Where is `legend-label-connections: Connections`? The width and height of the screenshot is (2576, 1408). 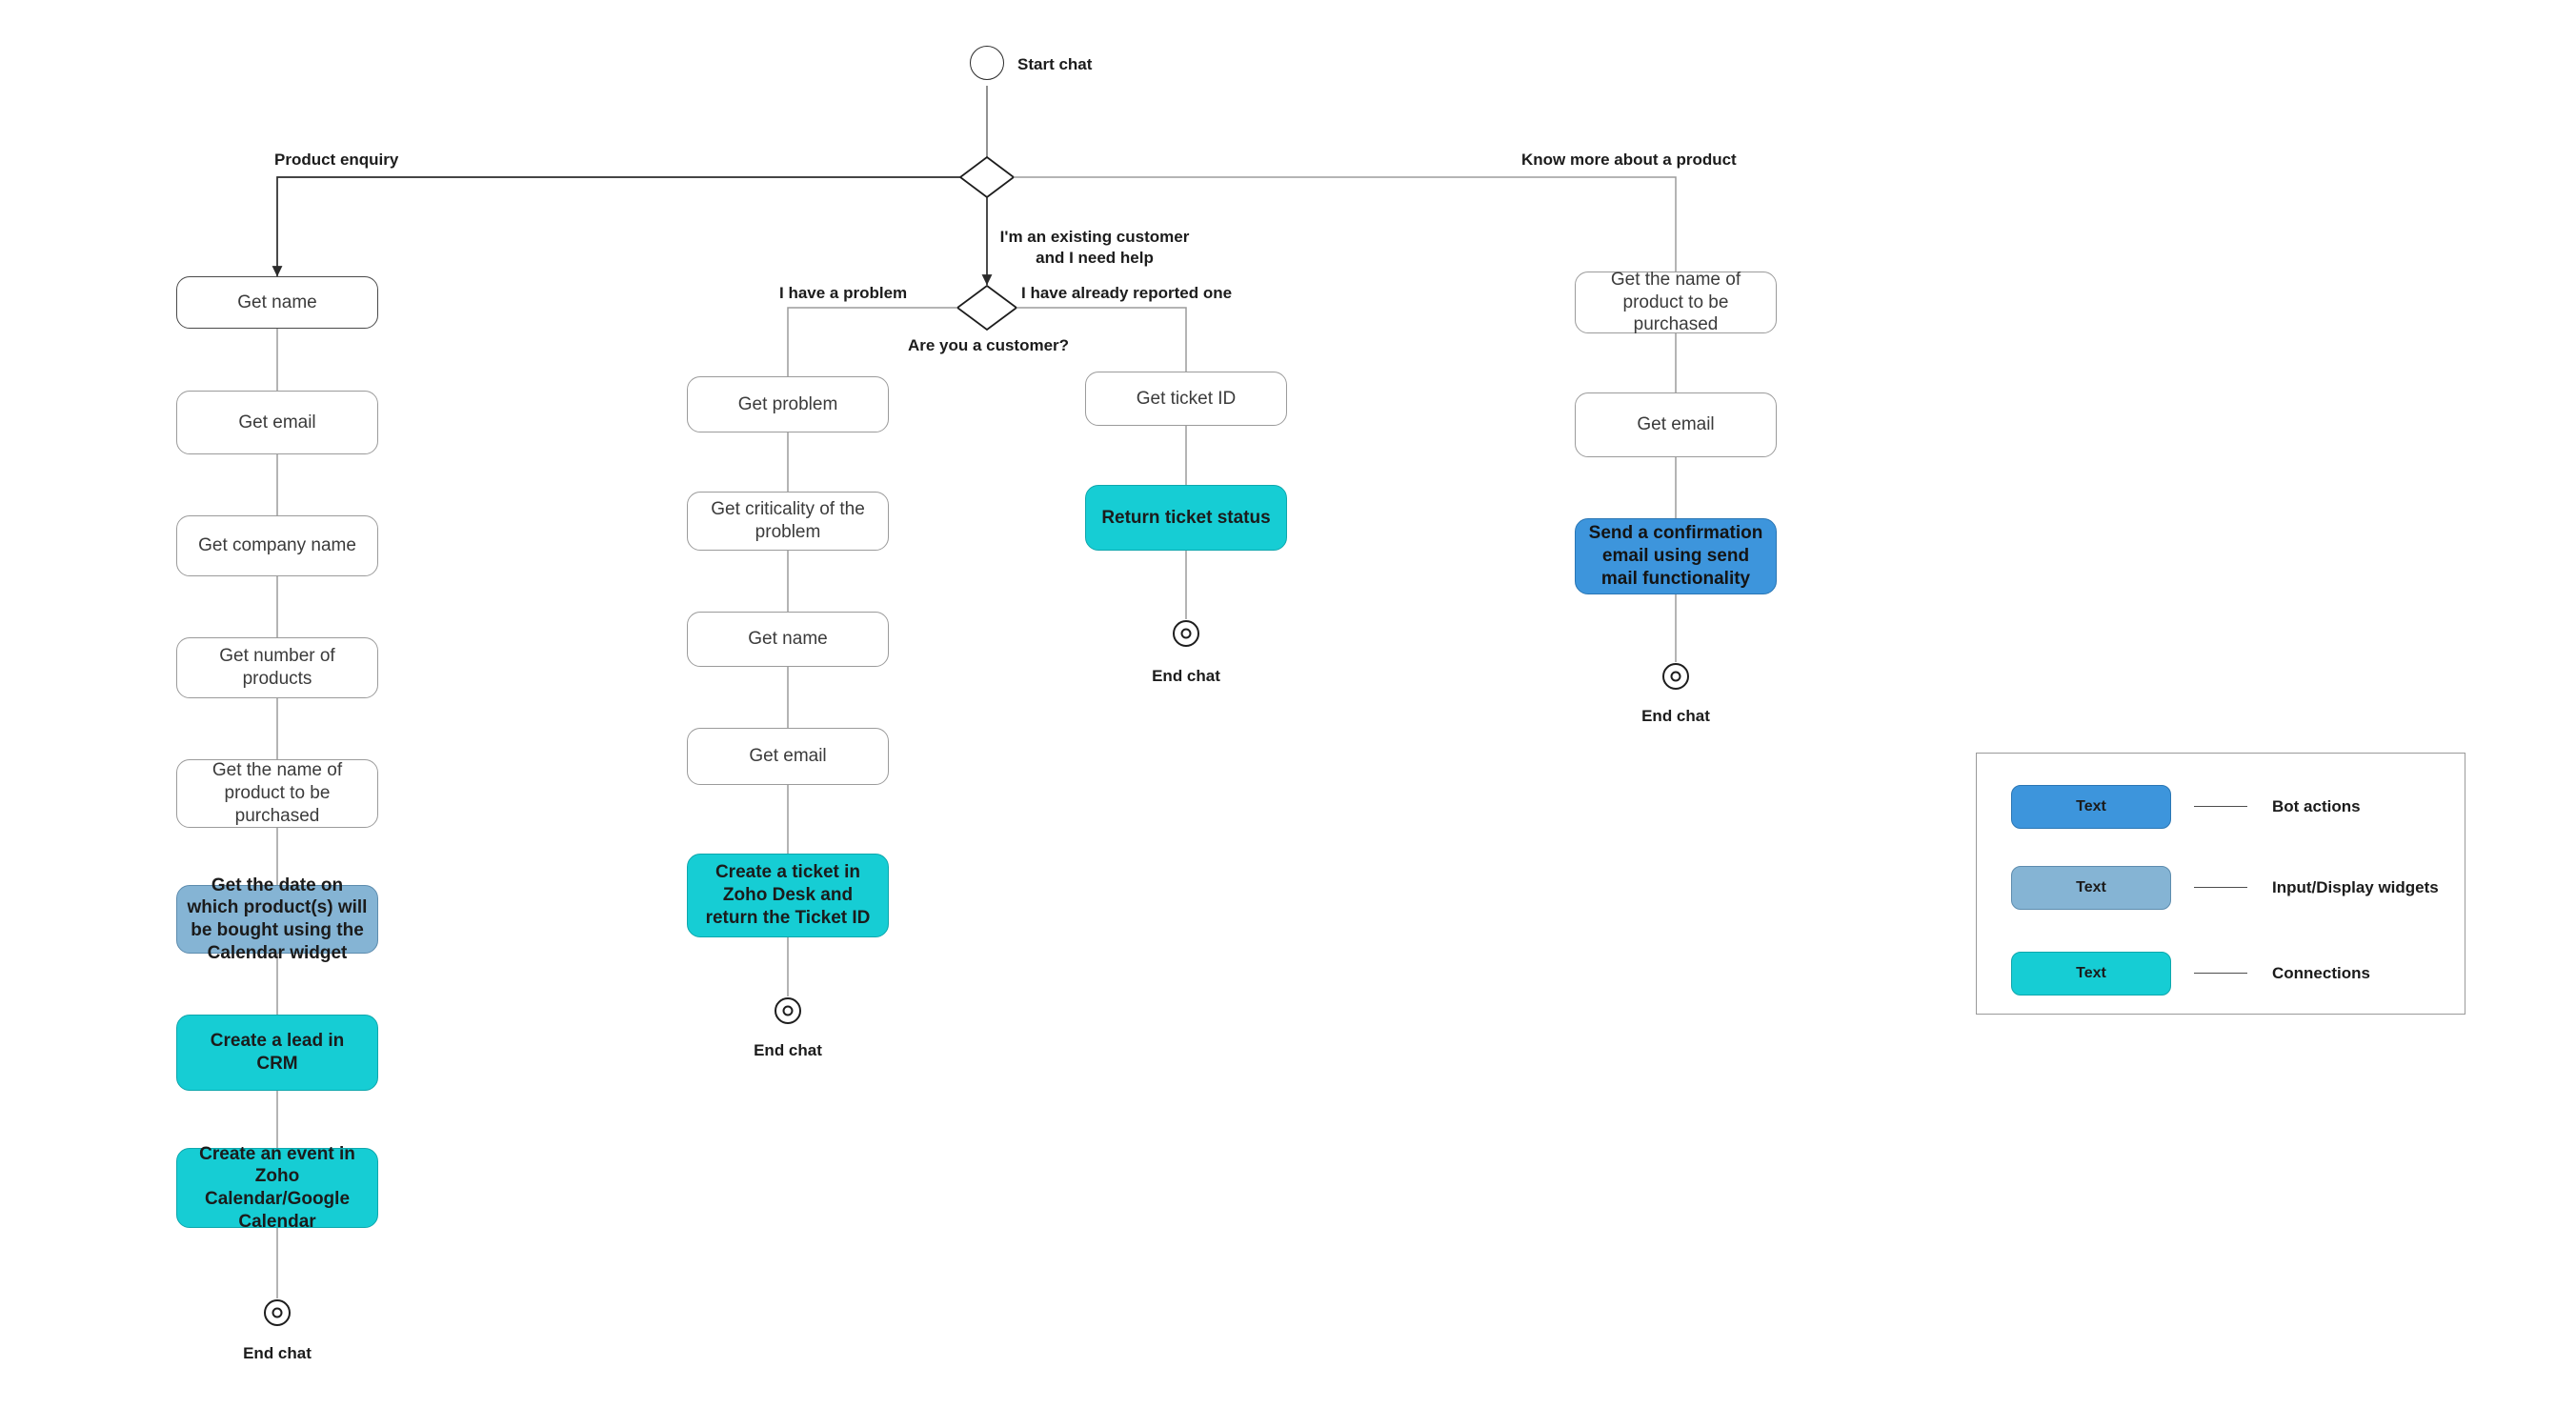 legend-label-connections: Connections is located at coordinates (2321, 973).